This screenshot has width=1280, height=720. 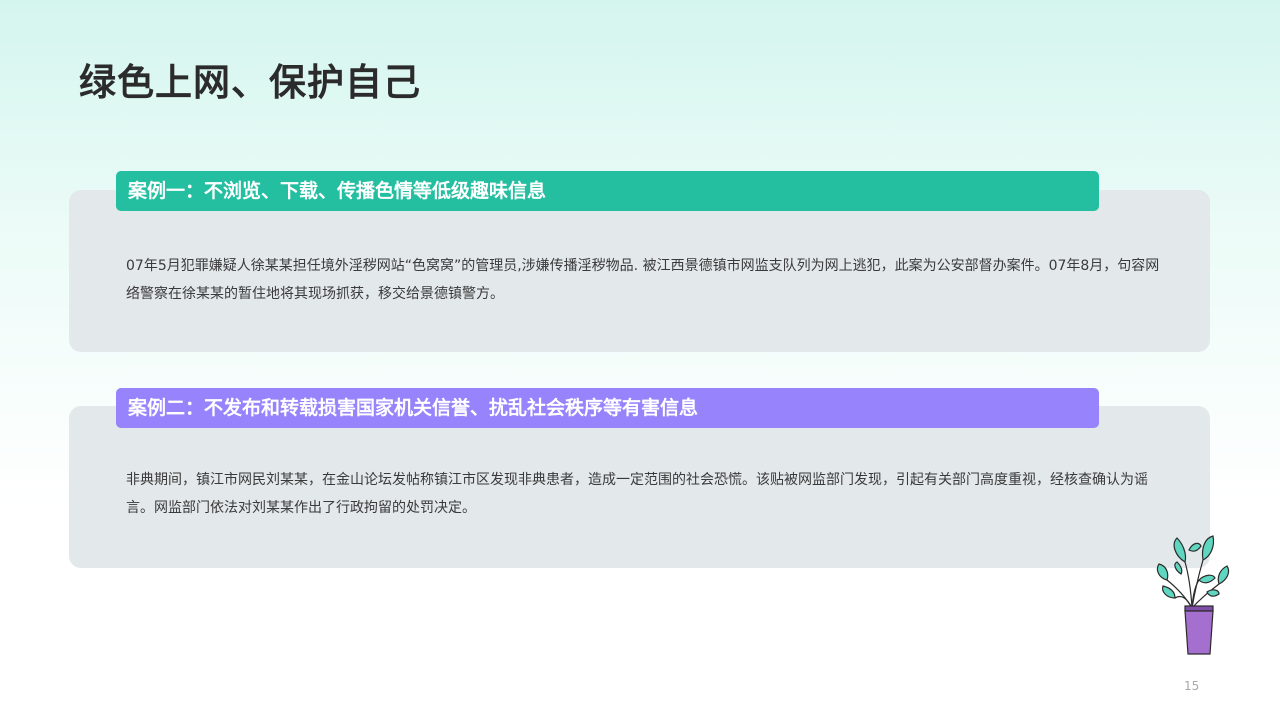 What do you see at coordinates (1193, 595) in the screenshot?
I see `potted-plant-icon` at bounding box center [1193, 595].